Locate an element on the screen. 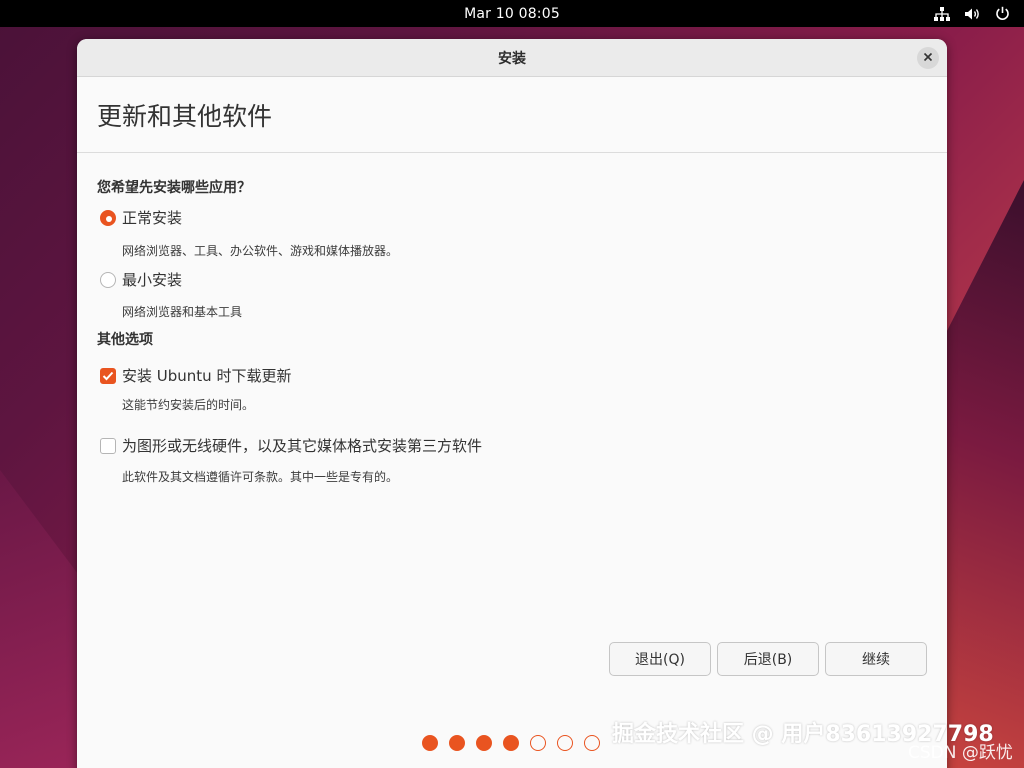 This screenshot has height=768, width=1024. download-updates-checkbox: 安装 Ubuntu 时下载更新 is located at coordinates (195, 375).